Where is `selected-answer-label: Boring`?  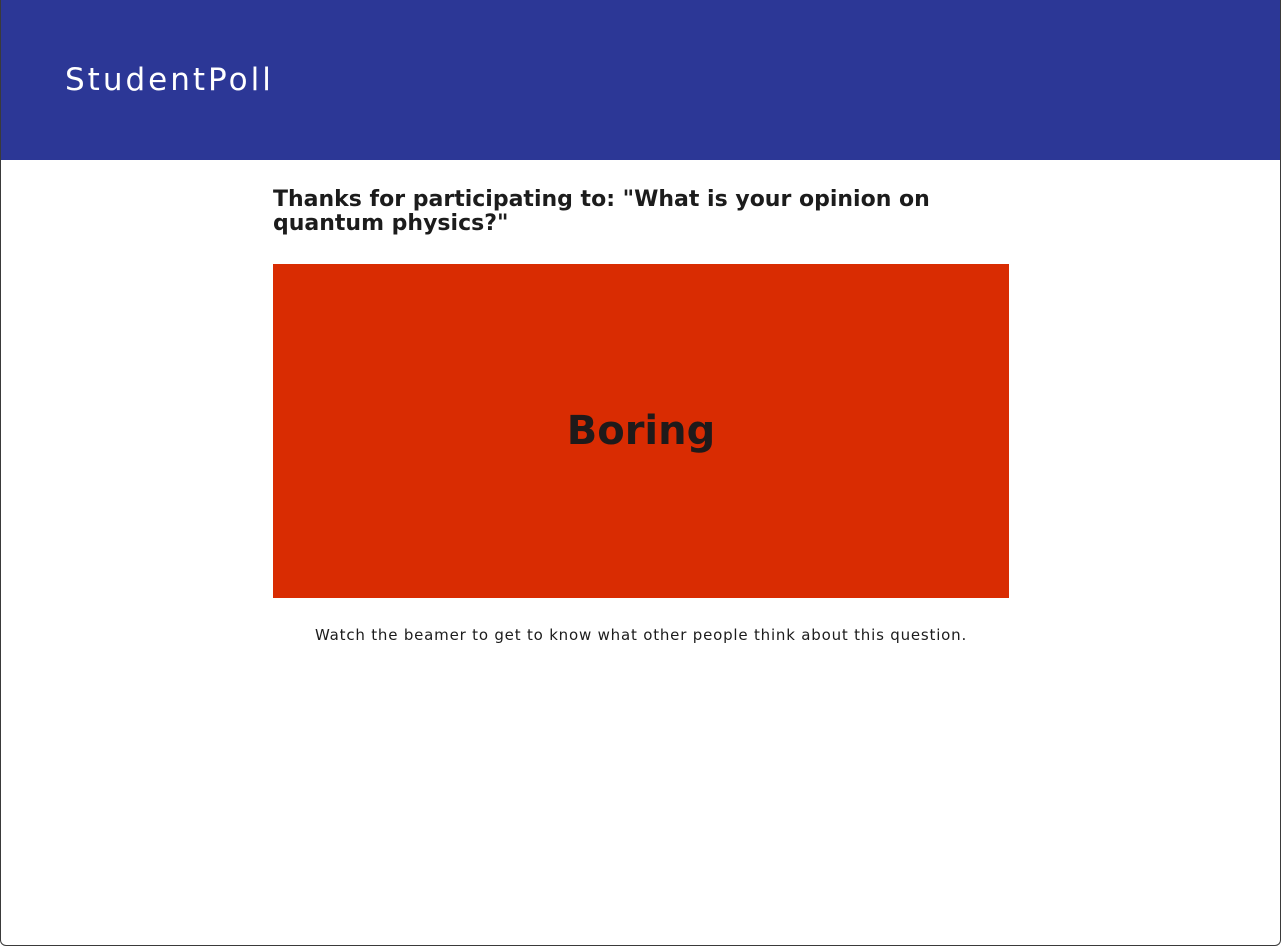
selected-answer-label: Boring is located at coordinates (641, 431).